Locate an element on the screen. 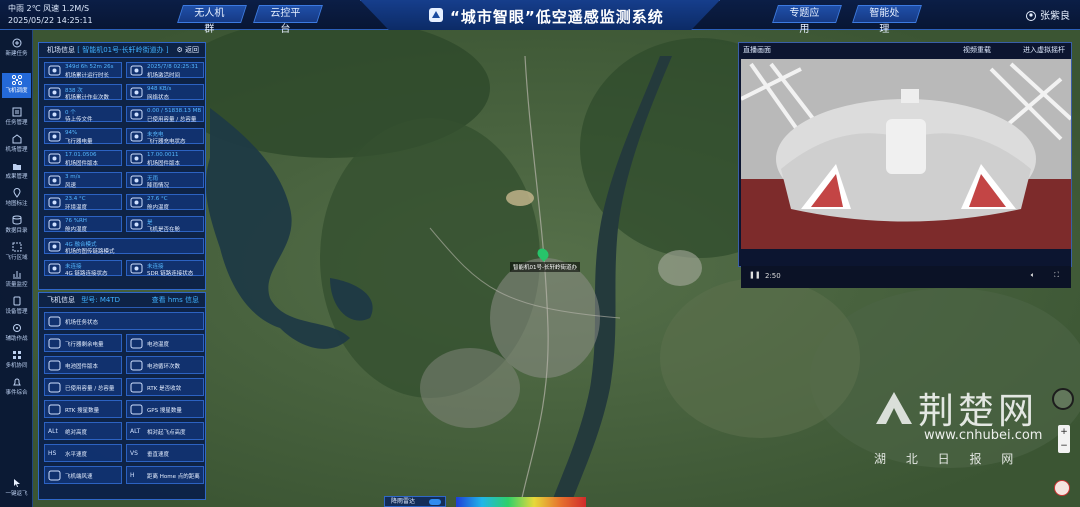 The image size is (1080, 507). drone-cell: VS 垂直速度 is located at coordinates (165, 453).